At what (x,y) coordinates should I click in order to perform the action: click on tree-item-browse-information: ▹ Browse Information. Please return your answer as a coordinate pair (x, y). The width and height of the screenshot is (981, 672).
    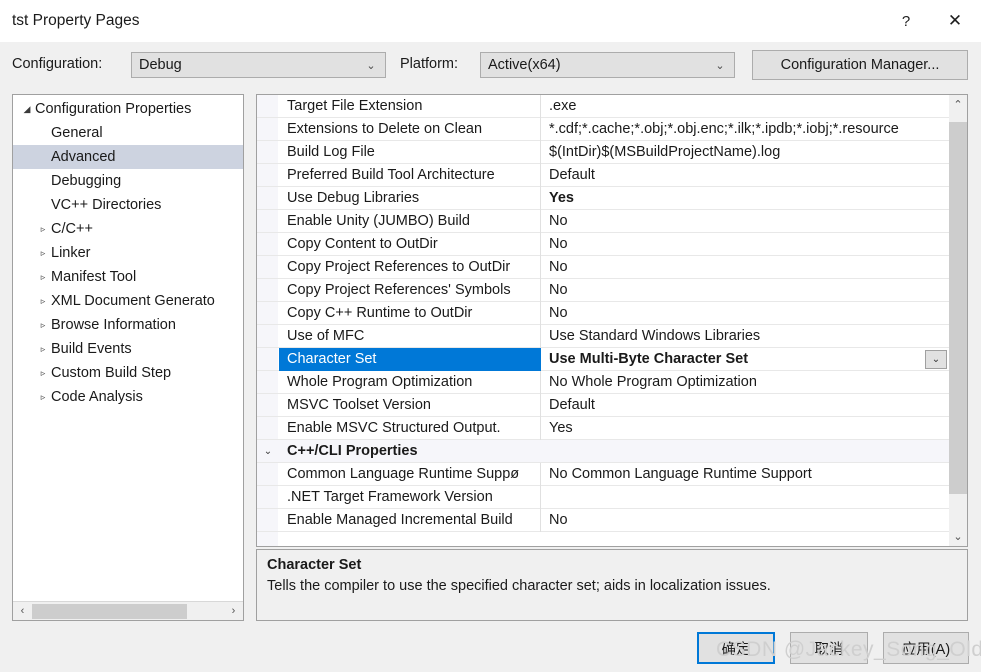
    Looking at the image, I should click on (128, 325).